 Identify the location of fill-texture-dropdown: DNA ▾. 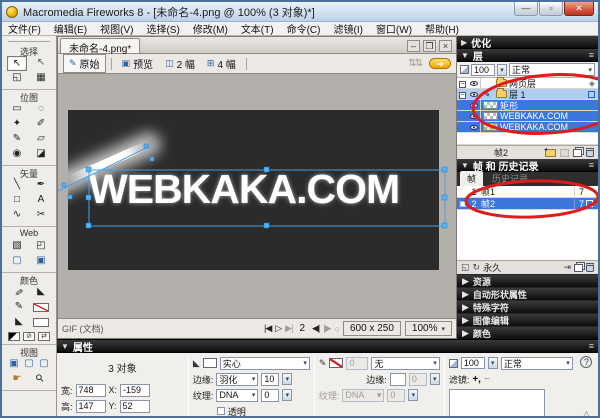
(237, 395).